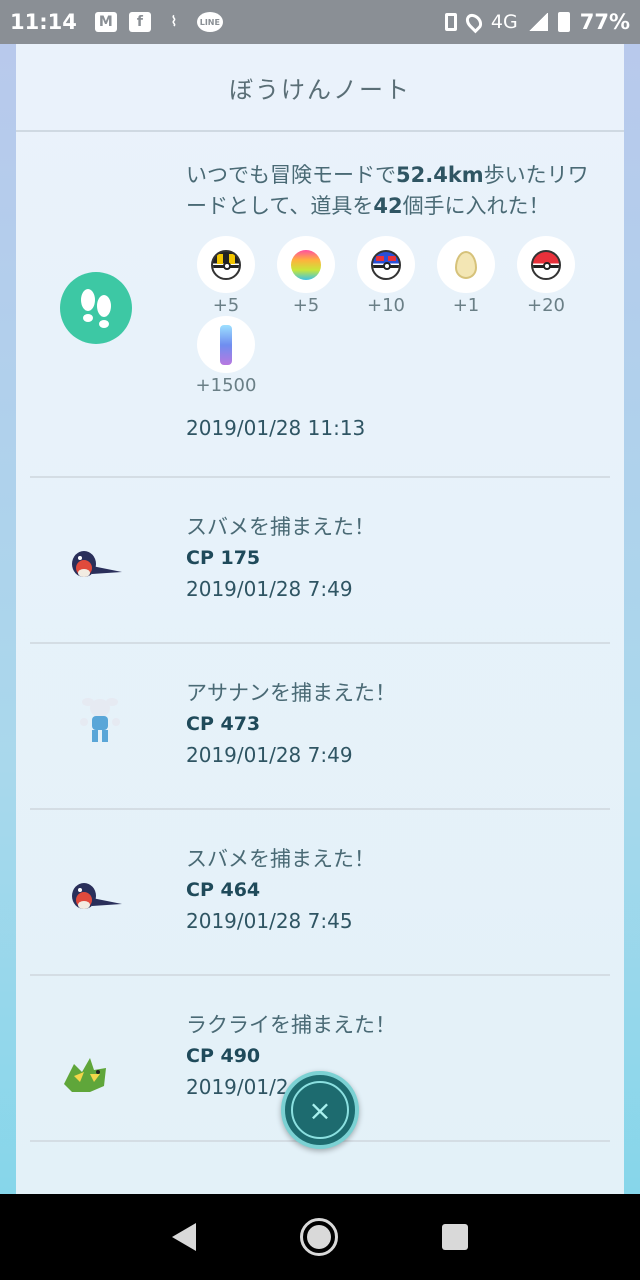 The height and width of the screenshot is (1280, 640). What do you see at coordinates (563, 22) in the screenshot?
I see `battery-icon` at bounding box center [563, 22].